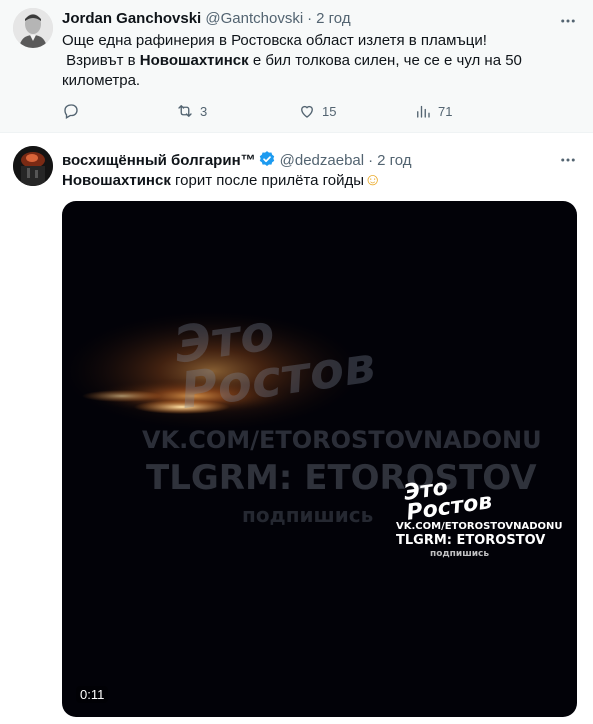  What do you see at coordinates (159, 160) in the screenshot?
I see `display-name: восхищённый болгарин™` at bounding box center [159, 160].